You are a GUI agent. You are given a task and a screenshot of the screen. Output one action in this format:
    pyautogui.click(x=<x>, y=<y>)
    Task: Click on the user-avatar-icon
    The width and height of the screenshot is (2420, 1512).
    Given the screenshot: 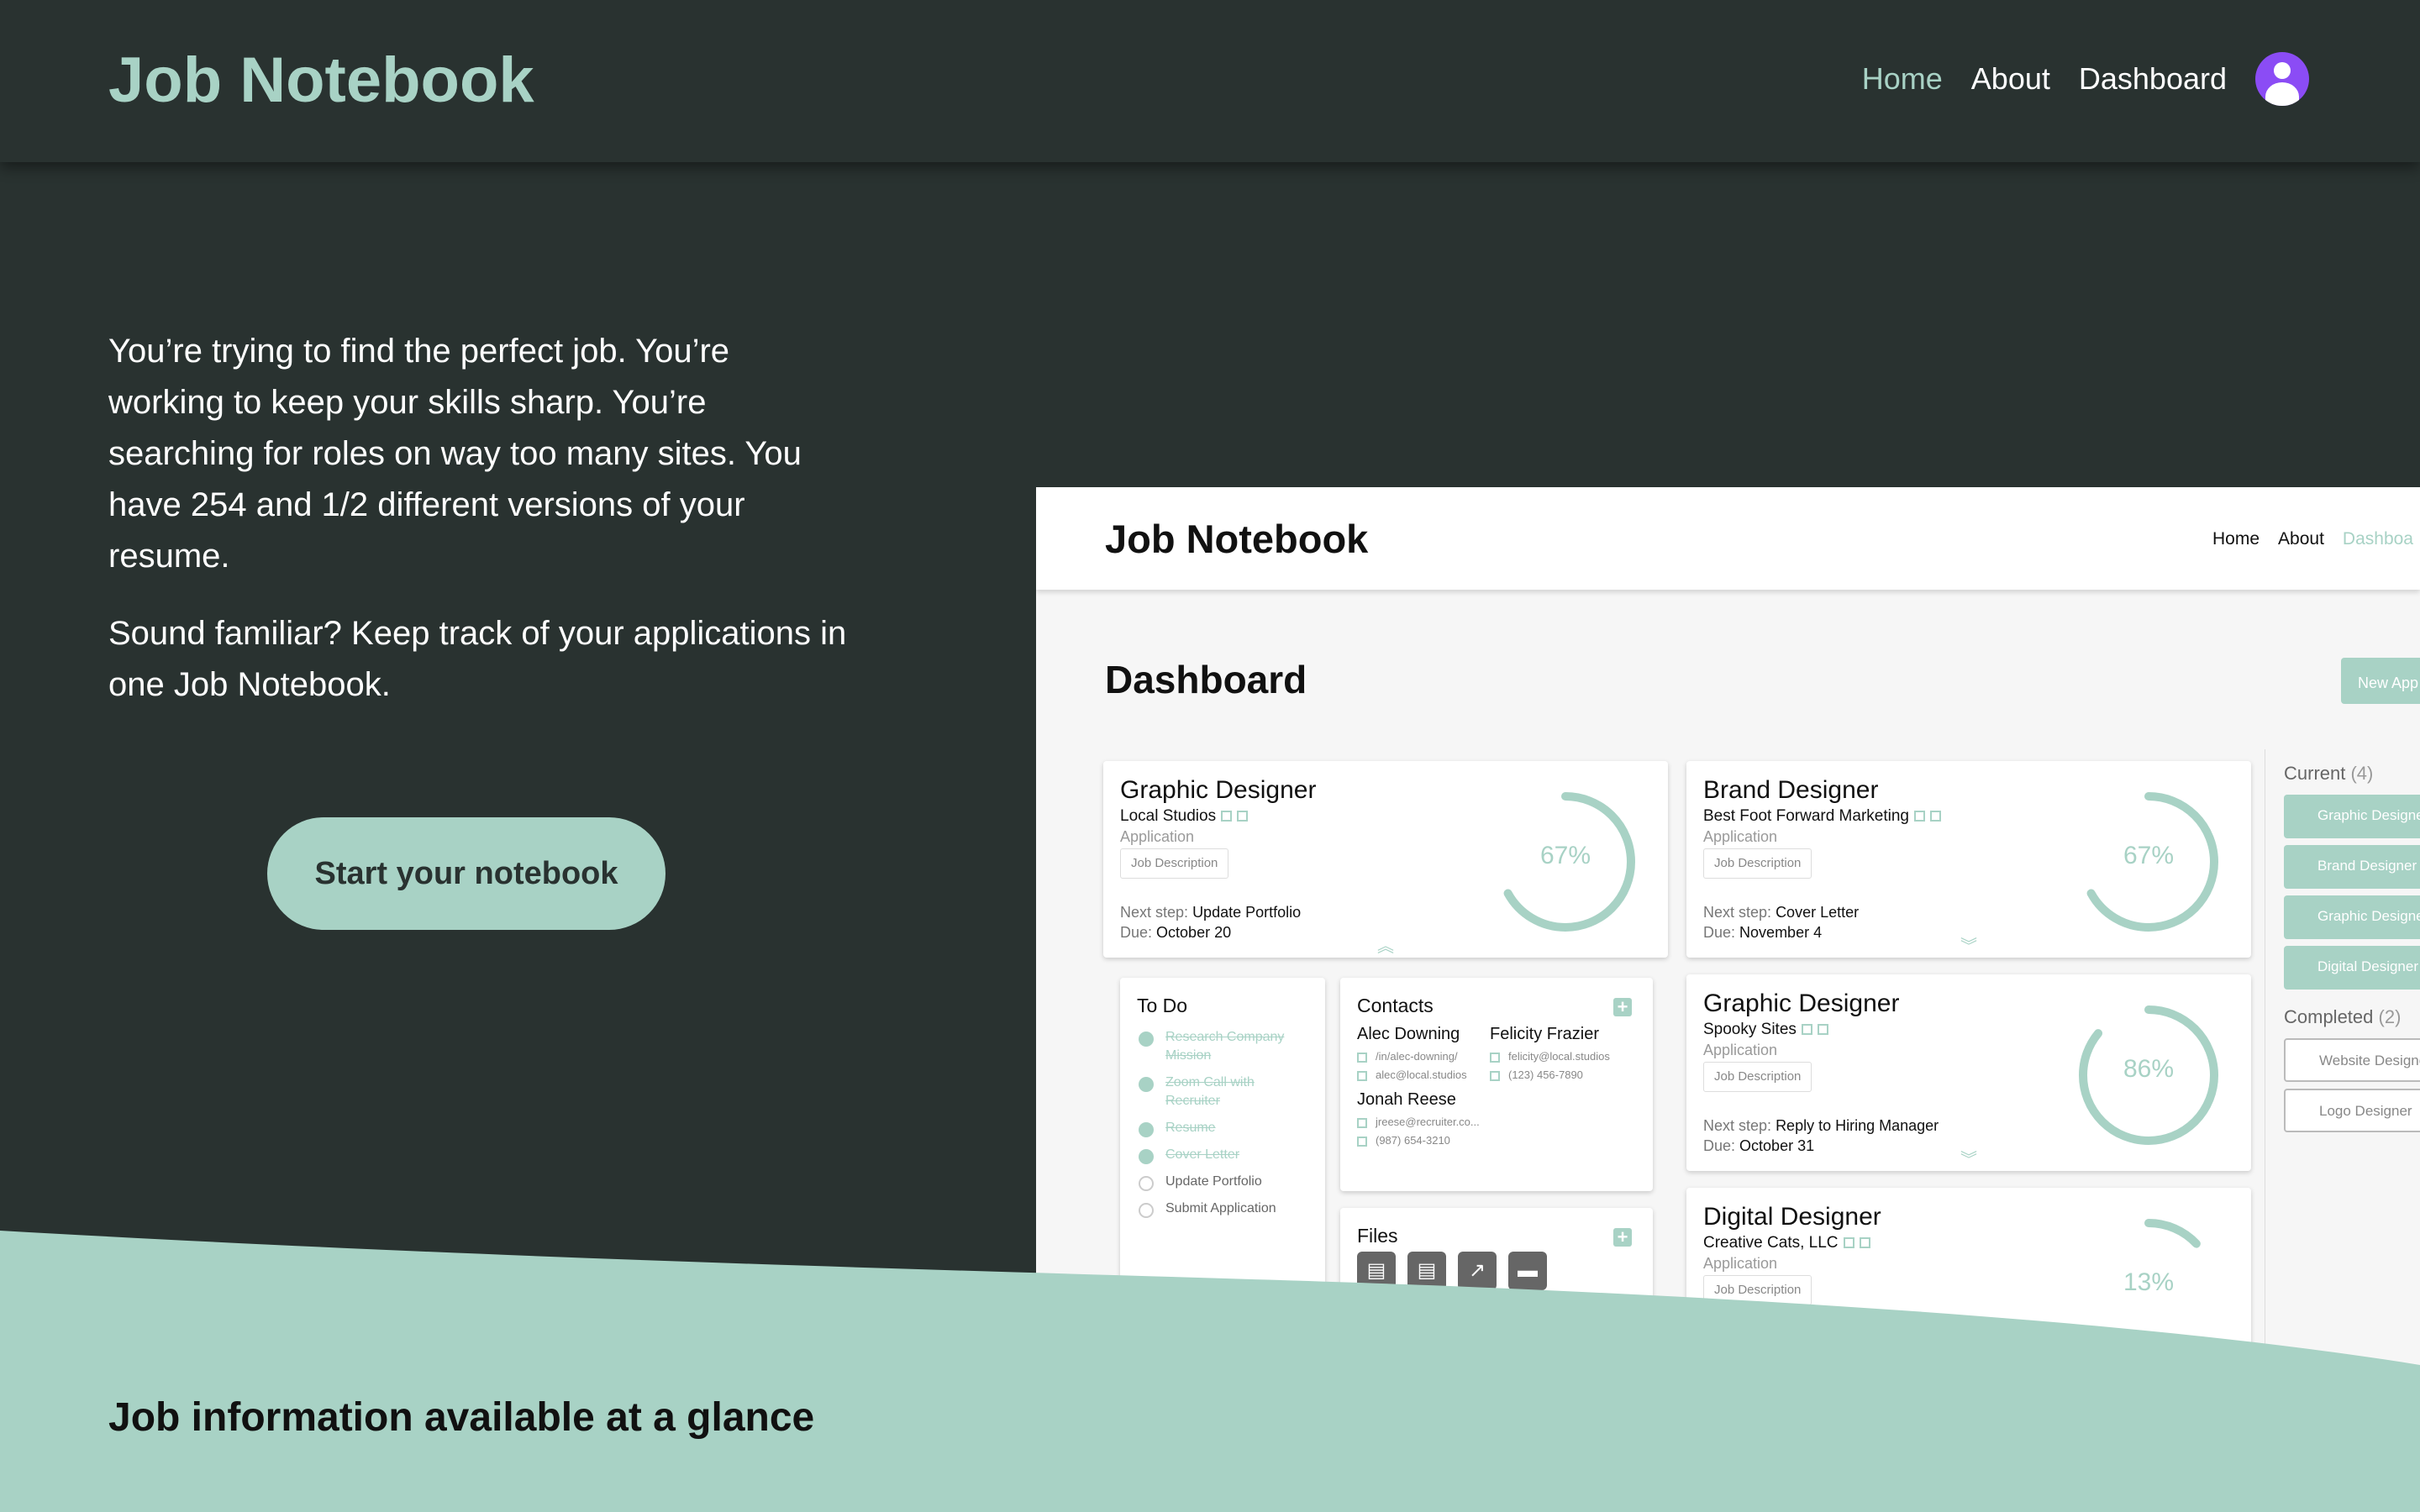 What is the action you would take?
    pyautogui.click(x=2282, y=79)
    